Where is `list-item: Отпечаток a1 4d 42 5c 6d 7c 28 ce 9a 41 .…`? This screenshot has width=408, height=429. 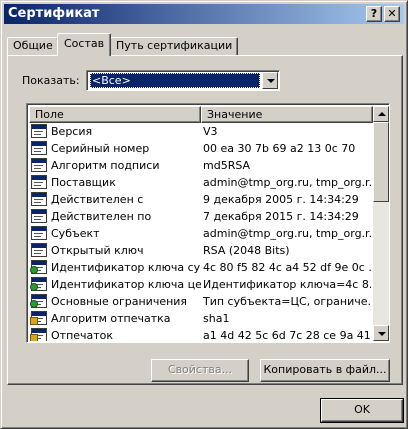
list-item: Отпечаток a1 4d 42 5c 6d 7c 28 ce 9a 41 .… is located at coordinates (201, 334).